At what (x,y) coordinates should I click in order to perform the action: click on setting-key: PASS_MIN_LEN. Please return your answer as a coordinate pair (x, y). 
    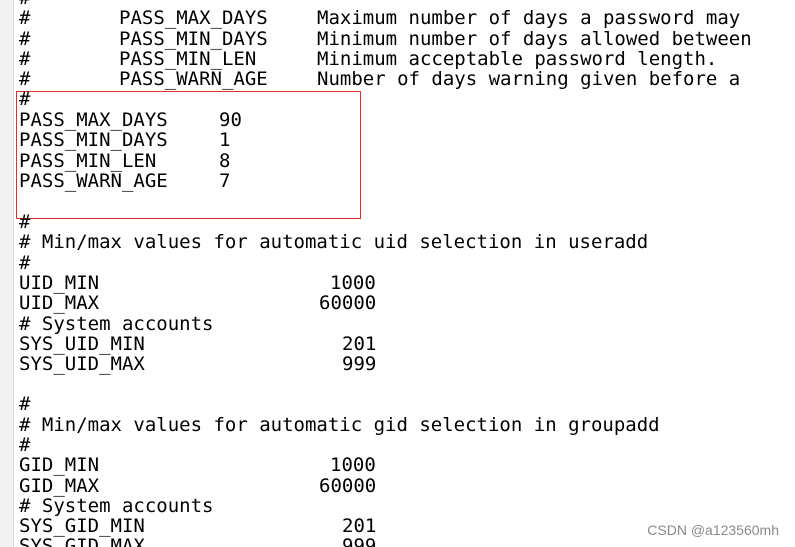
    Looking at the image, I should click on (88, 161).